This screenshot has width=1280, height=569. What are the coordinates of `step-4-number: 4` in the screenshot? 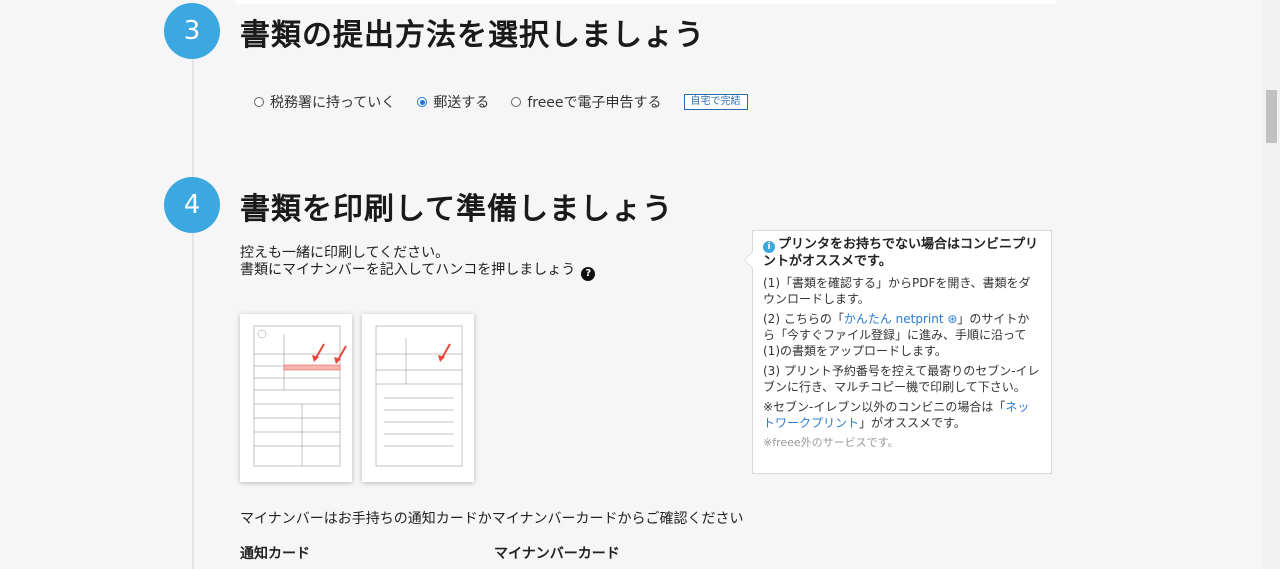 It's located at (192, 205).